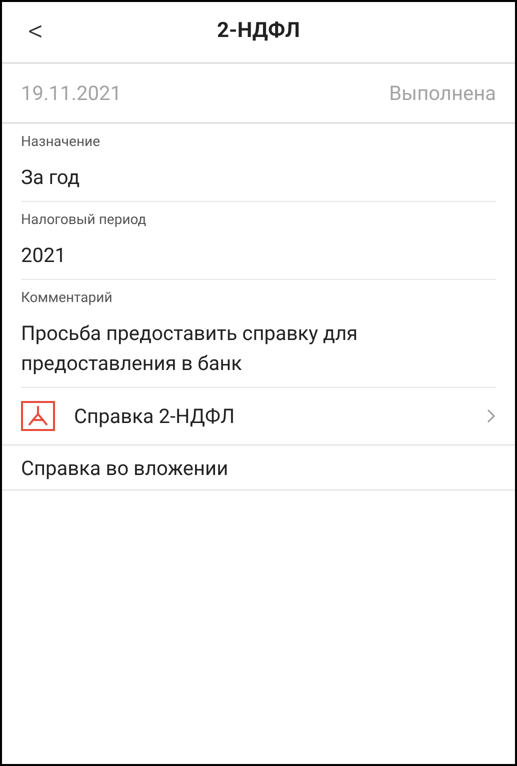 The image size is (517, 766). What do you see at coordinates (491, 416) in the screenshot?
I see `chevron-right-icon` at bounding box center [491, 416].